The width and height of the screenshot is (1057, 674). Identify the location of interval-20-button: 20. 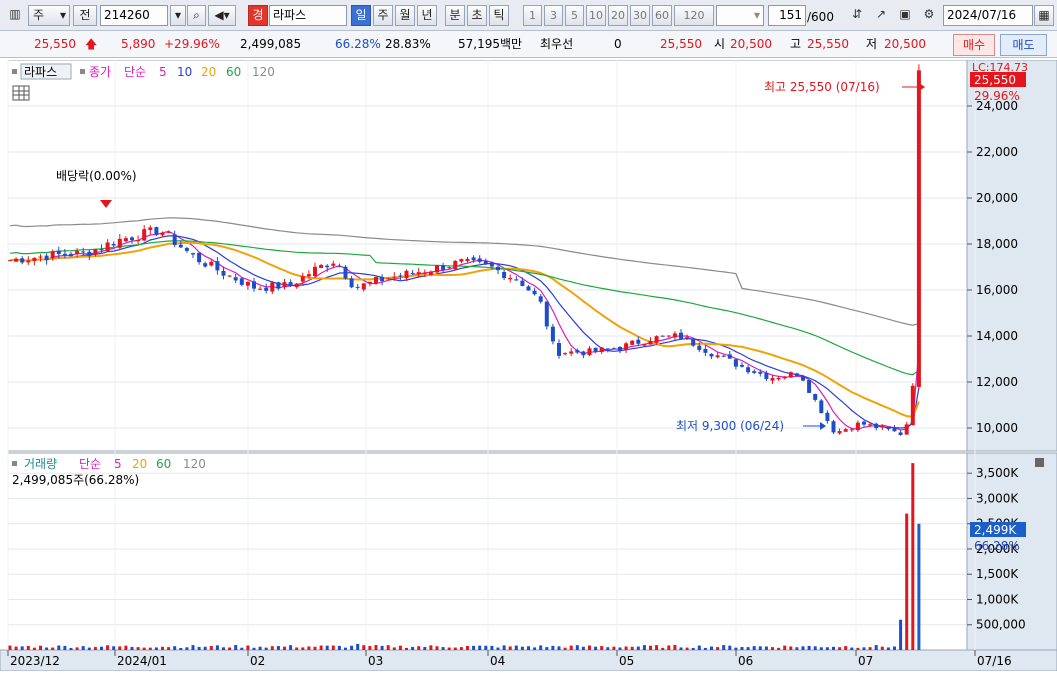
(618, 15).